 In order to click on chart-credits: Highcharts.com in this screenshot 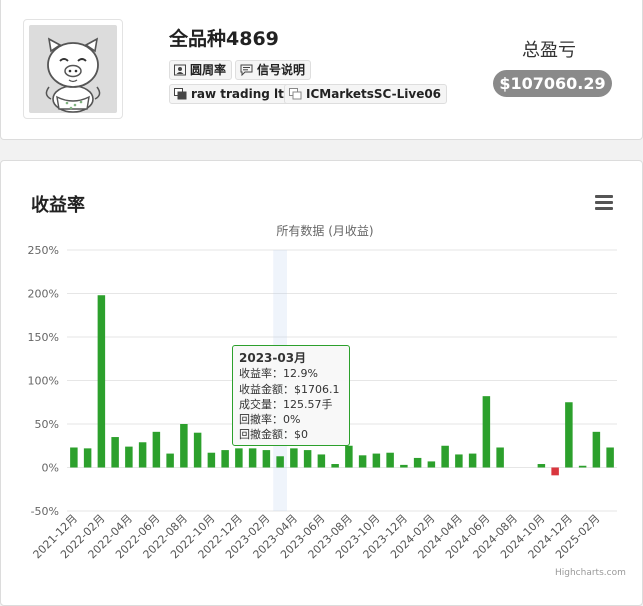, I will do `click(590, 573)`.